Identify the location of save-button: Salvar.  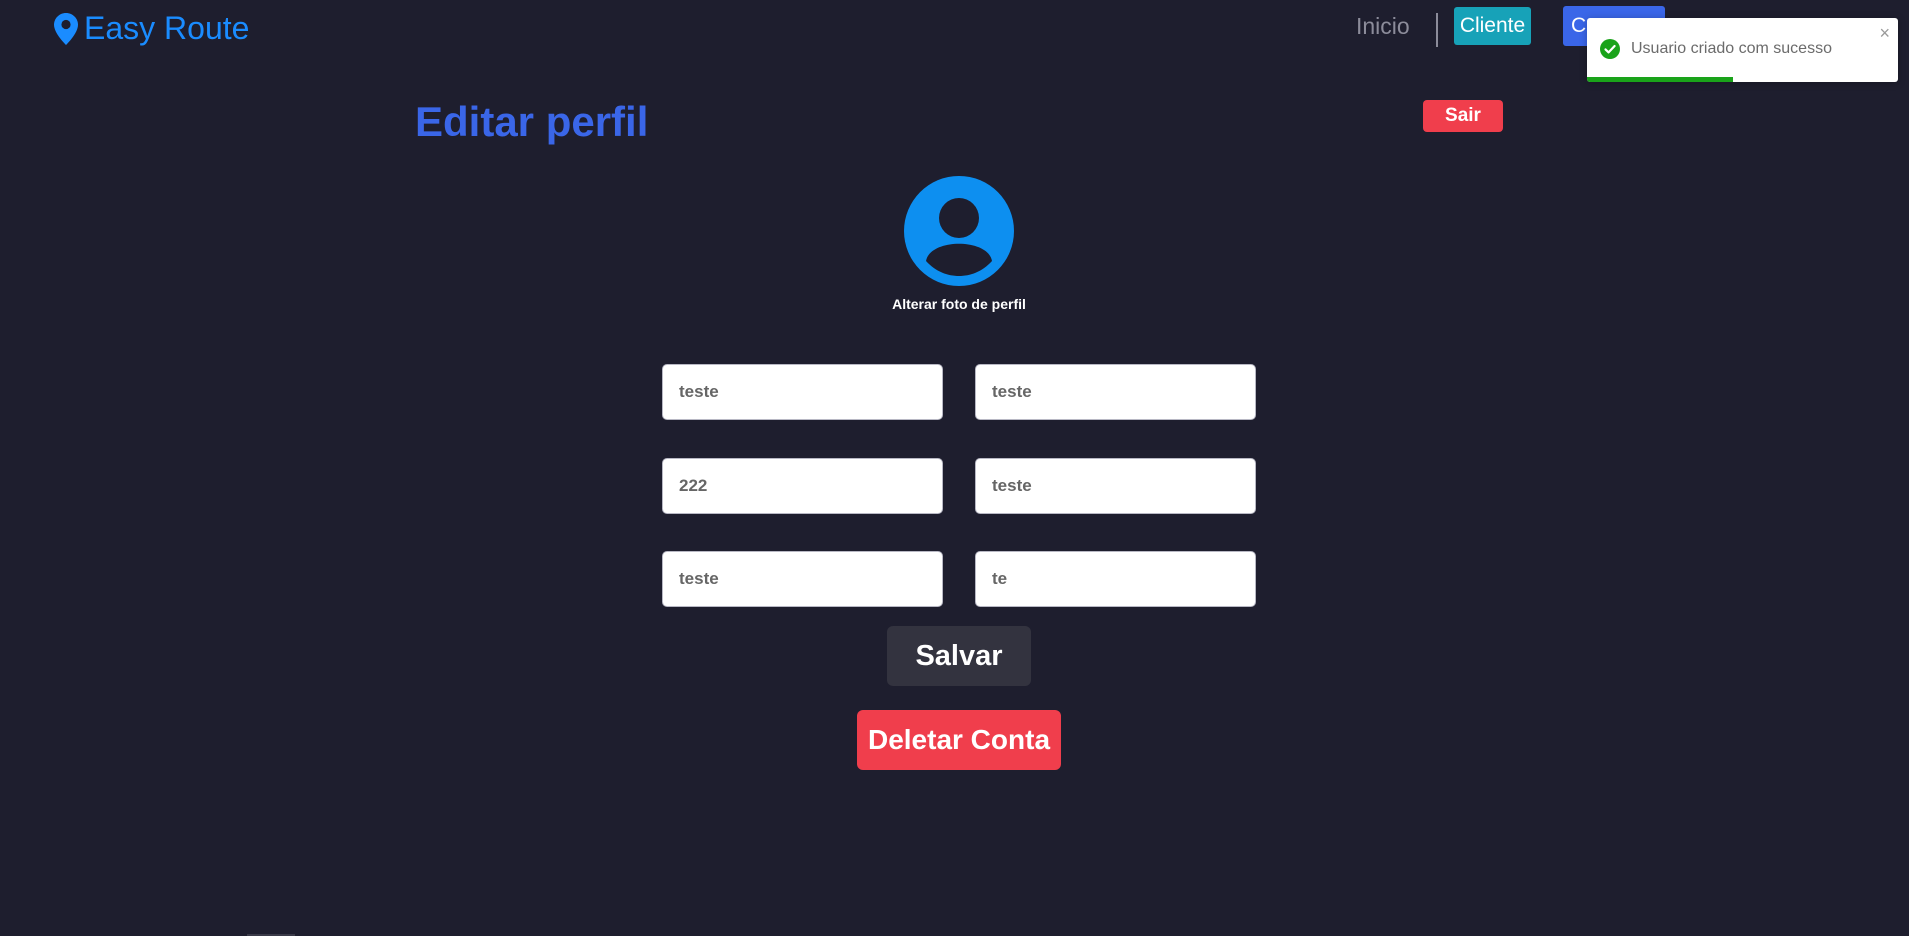
(959, 656).